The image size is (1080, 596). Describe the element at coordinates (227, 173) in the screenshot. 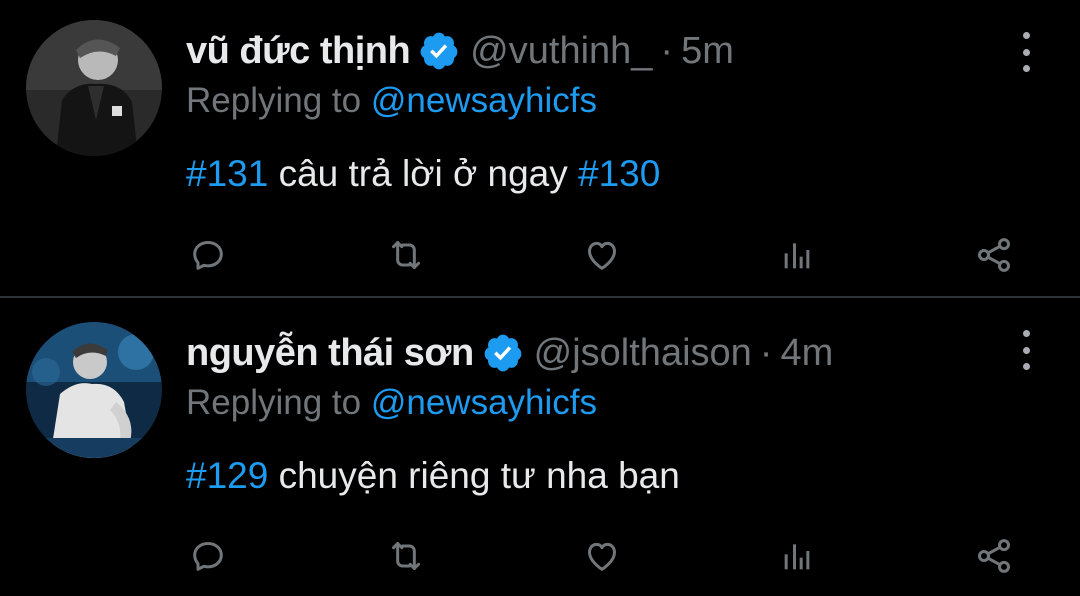

I see `hashtag-link: #131` at that location.